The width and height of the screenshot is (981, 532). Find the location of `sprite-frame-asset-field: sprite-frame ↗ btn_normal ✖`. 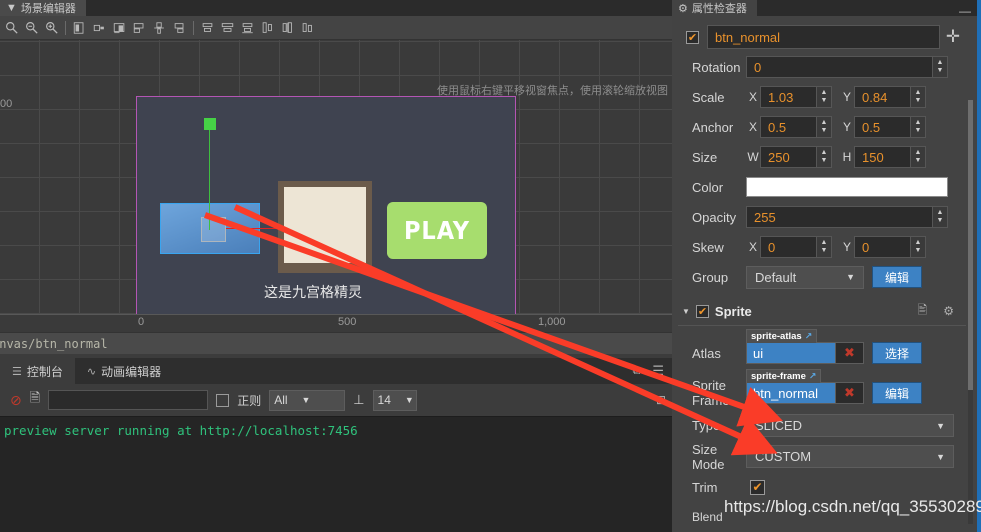

sprite-frame-asset-field: sprite-frame ↗ btn_normal ✖ is located at coordinates (805, 386).